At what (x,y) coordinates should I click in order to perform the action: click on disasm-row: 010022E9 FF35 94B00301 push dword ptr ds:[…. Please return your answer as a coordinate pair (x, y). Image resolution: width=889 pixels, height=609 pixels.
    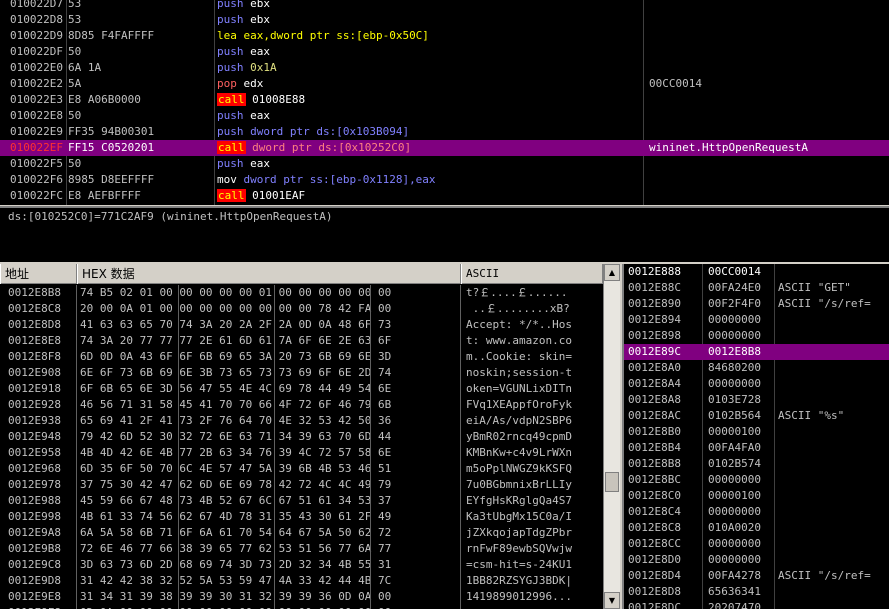
    Looking at the image, I should click on (444, 132).